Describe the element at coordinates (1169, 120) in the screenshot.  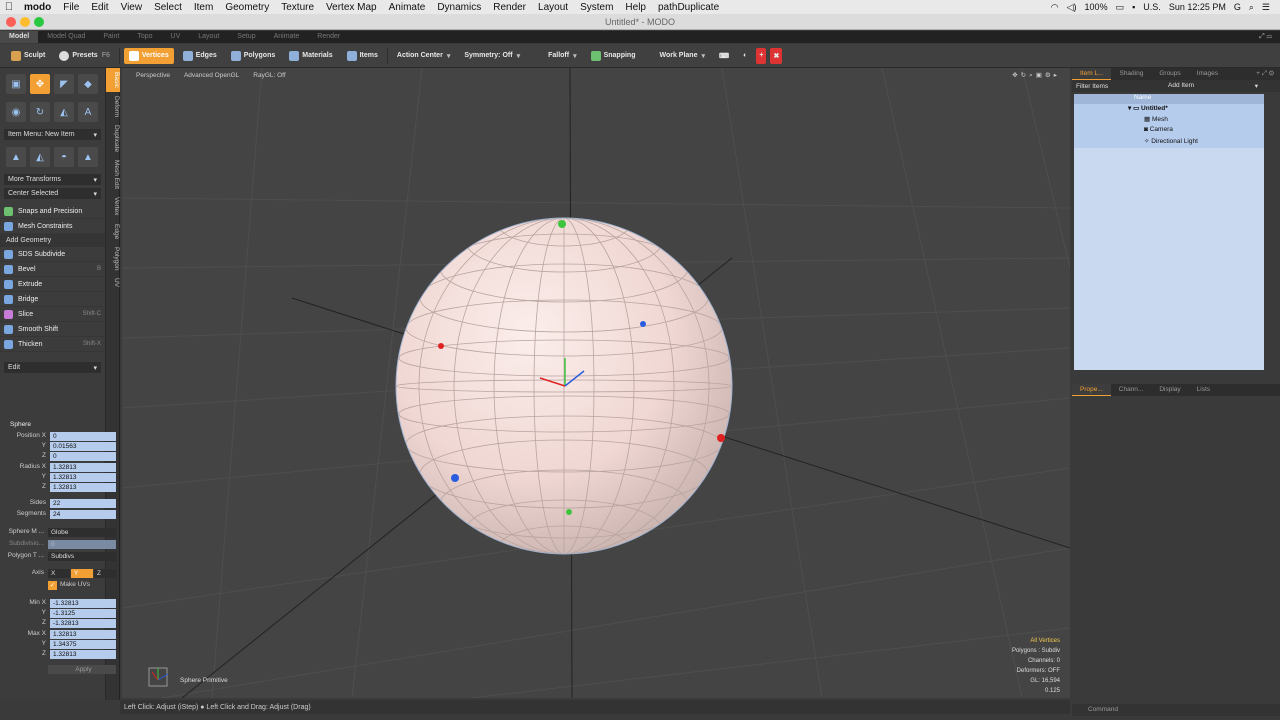
I see `item-row-mesh: ▦ Mesh` at that location.